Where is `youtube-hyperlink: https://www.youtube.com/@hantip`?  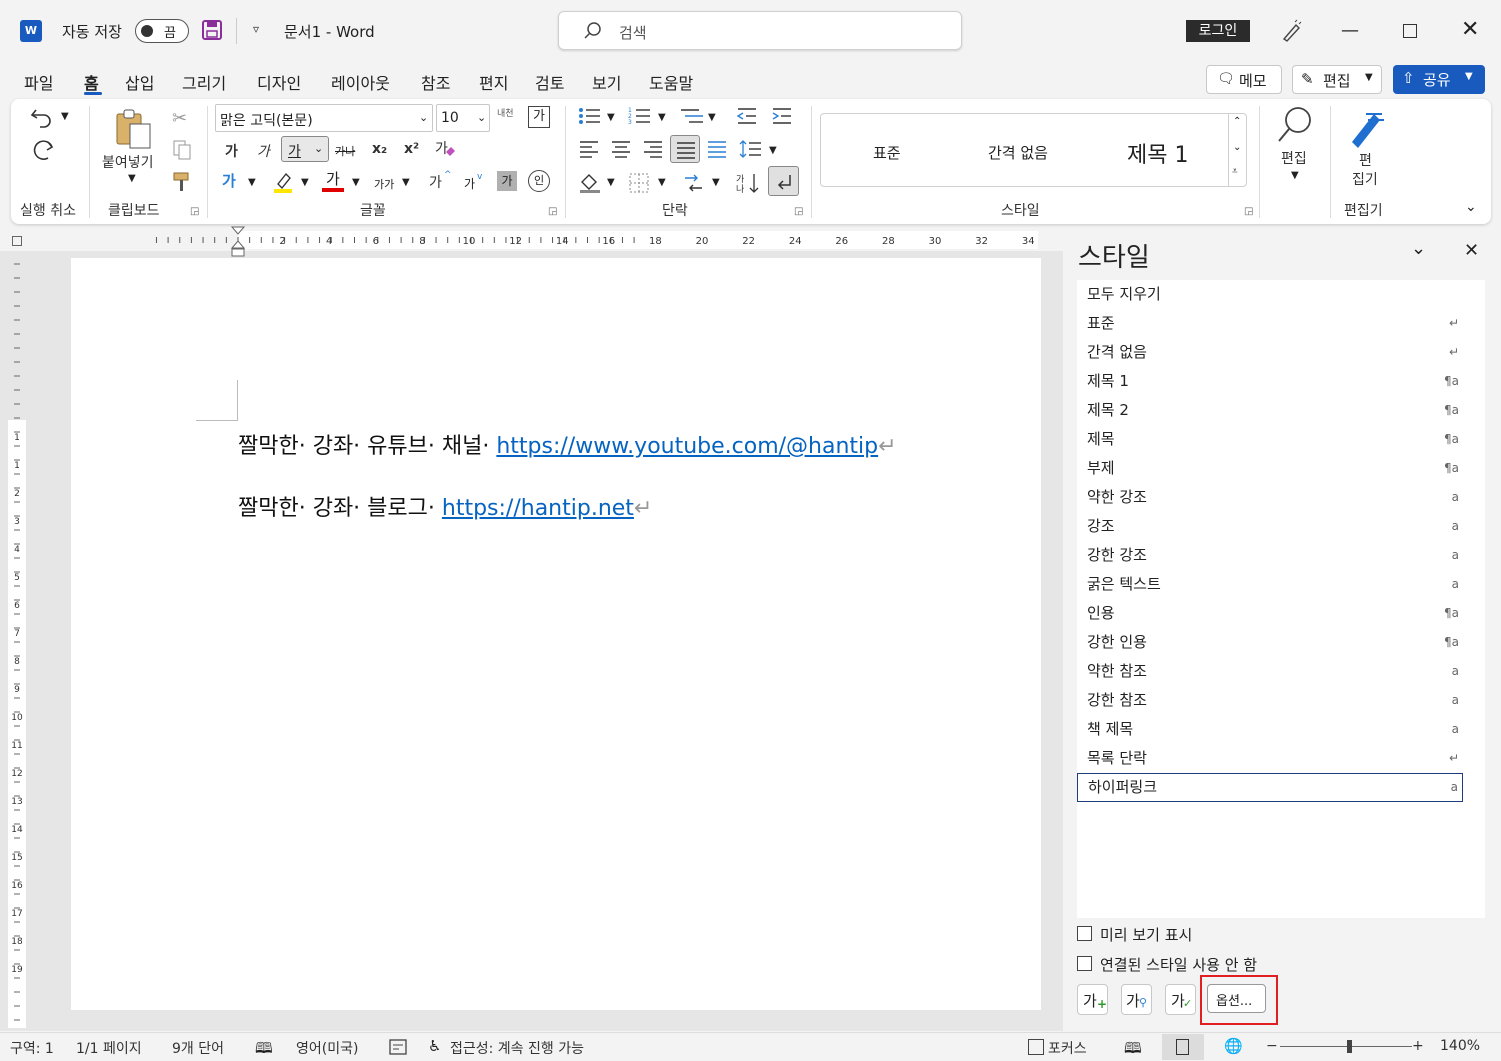 youtube-hyperlink: https://www.youtube.com/@hantip is located at coordinates (687, 446).